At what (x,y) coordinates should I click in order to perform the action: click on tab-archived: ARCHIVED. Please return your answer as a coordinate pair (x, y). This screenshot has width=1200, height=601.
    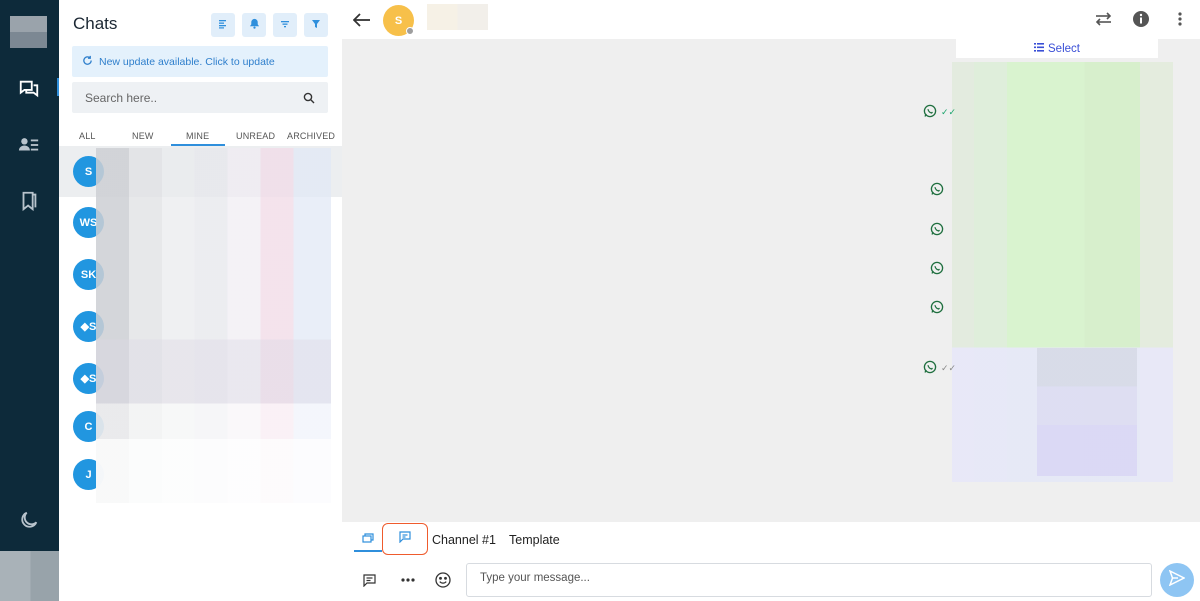
    Looking at the image, I should click on (311, 136).